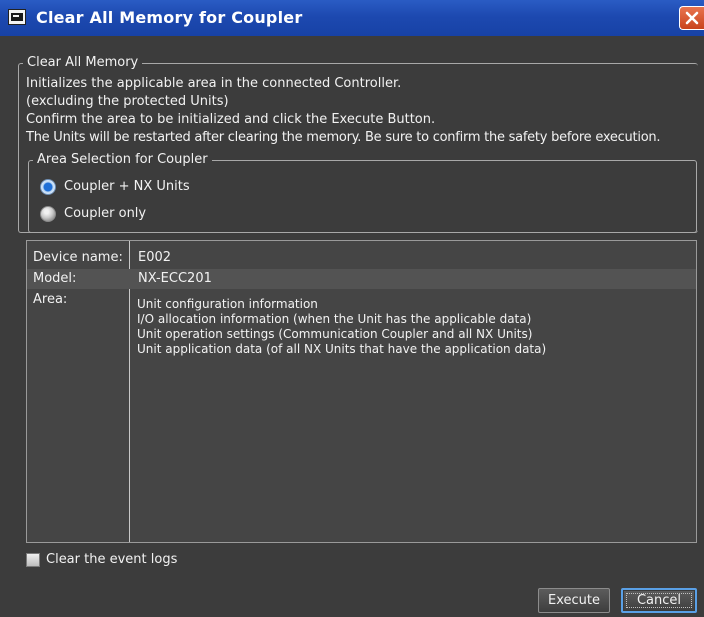  I want to click on clear-all-memory-legend: Clear All Memory, so click(83, 63).